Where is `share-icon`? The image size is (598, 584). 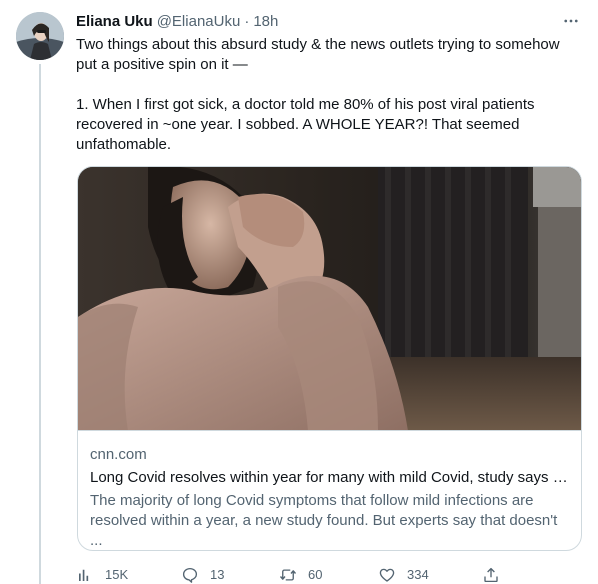
share-icon is located at coordinates (491, 575).